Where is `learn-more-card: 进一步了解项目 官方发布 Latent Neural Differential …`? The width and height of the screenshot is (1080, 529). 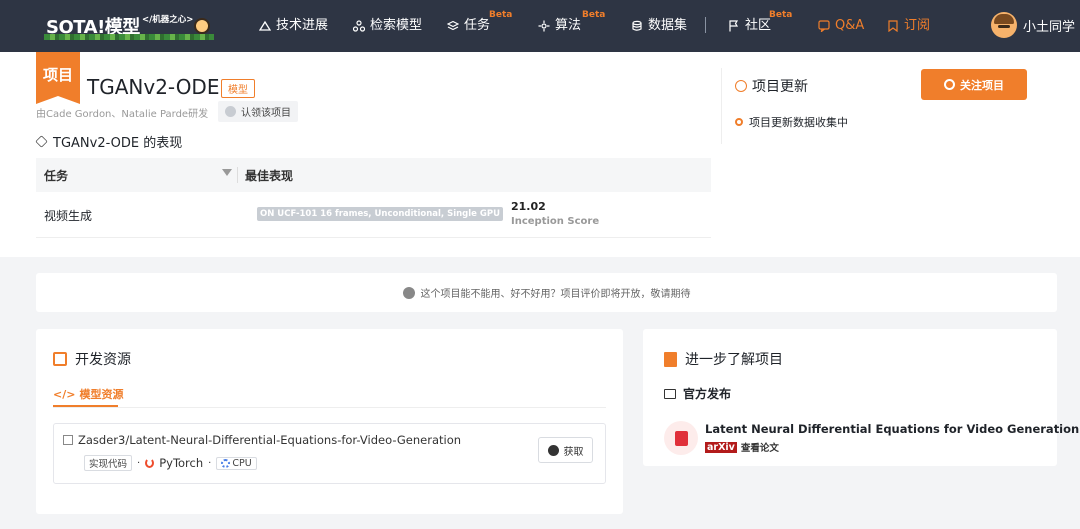 learn-more-card: 进一步了解项目 官方发布 Latent Neural Differential … is located at coordinates (861, 397).